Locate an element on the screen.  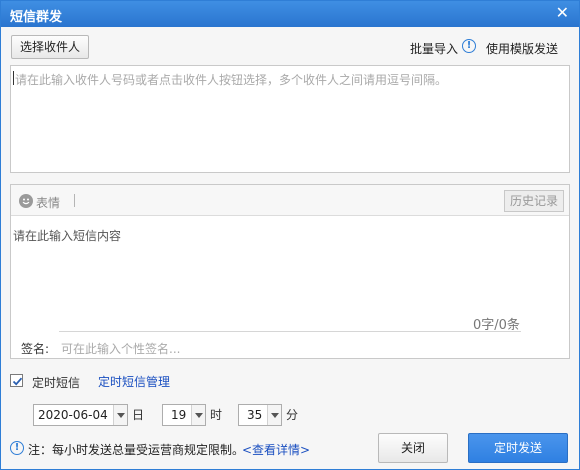
recipients-placeholder: 请在此输入收件人号码或者点击收件人按钮选择，多个收件人之间请用逗号间隔。 is located at coordinates (231, 80).